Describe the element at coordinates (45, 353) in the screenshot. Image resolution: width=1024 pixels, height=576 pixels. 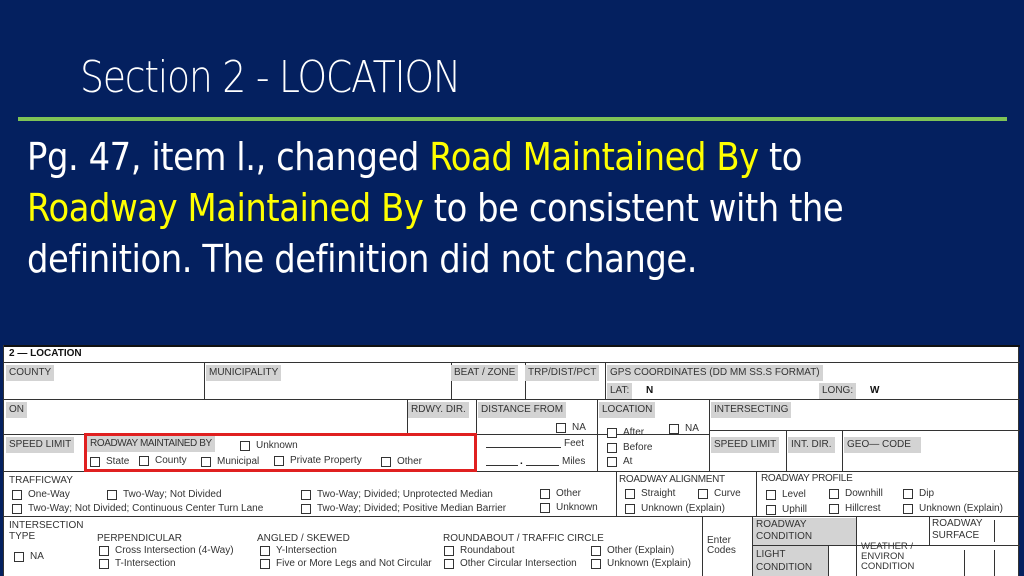
I see `form-section-title: 2 — LOCATION` at that location.